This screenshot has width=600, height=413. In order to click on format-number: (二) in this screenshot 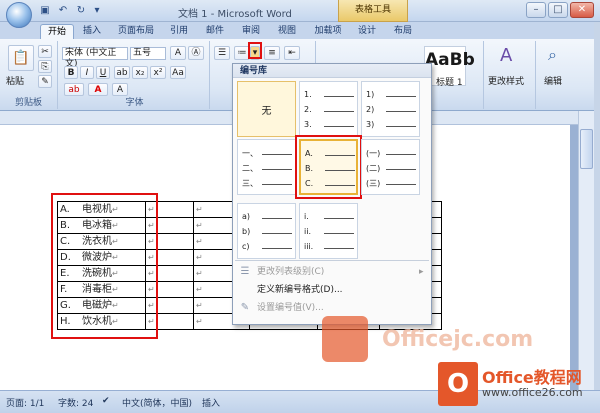, I will do `click(373, 168)`.